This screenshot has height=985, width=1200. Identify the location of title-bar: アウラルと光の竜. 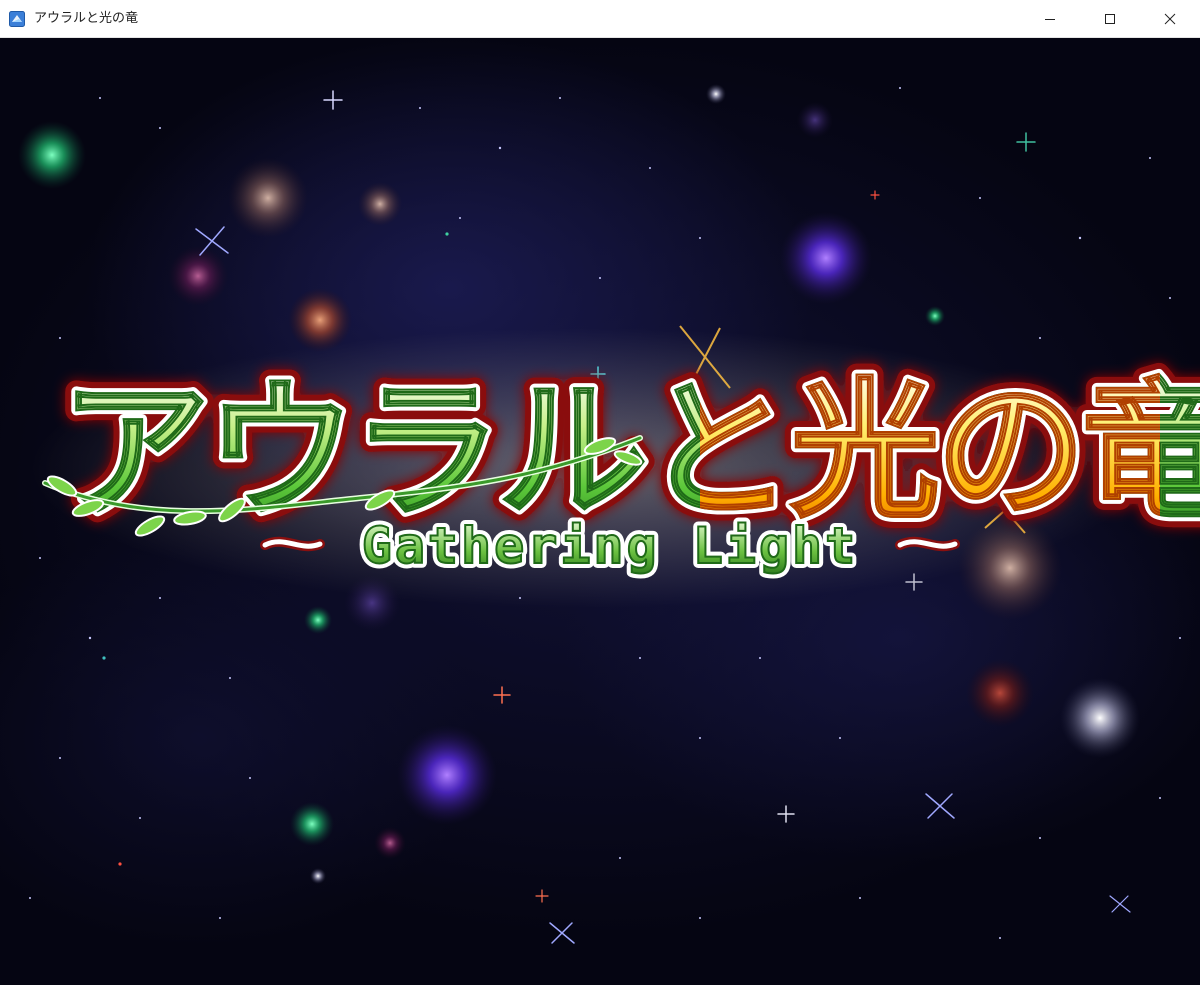
(600, 19).